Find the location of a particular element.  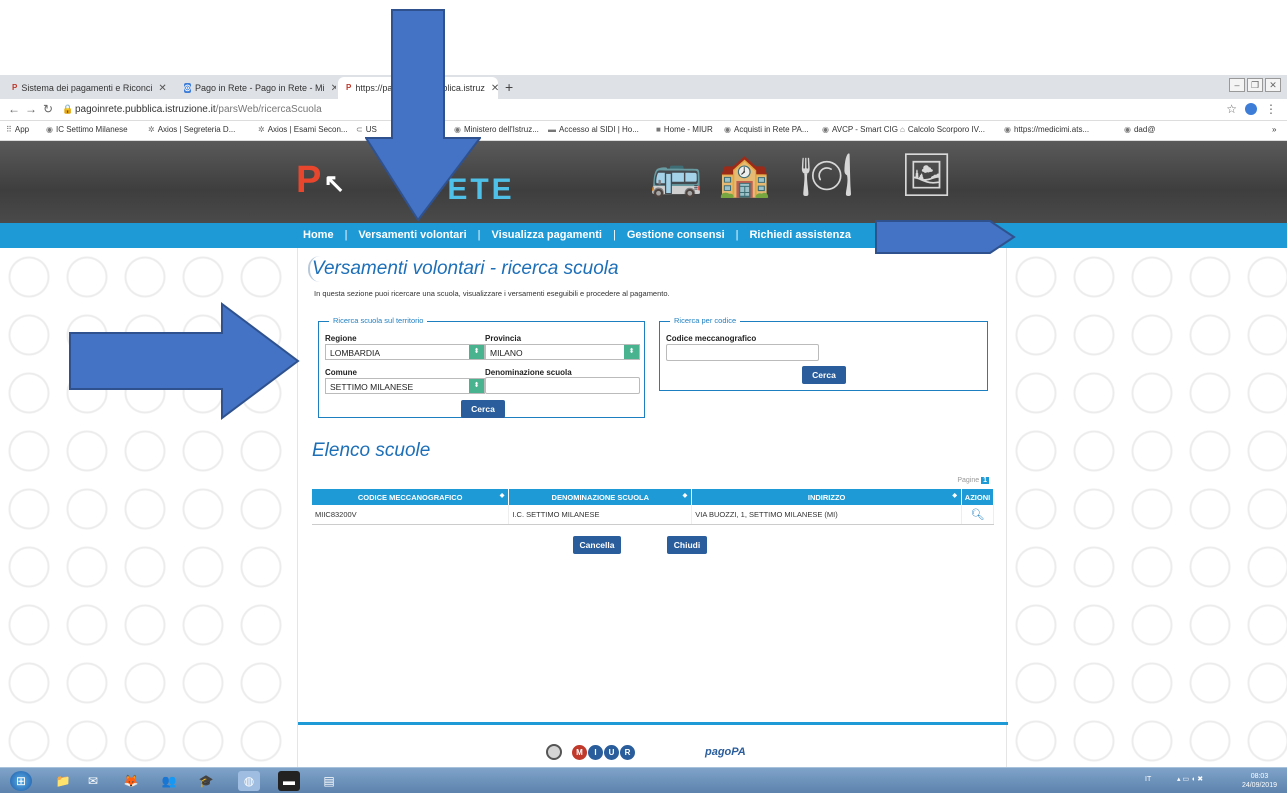

code-legend: Ricerca per codice is located at coordinates (705, 320).